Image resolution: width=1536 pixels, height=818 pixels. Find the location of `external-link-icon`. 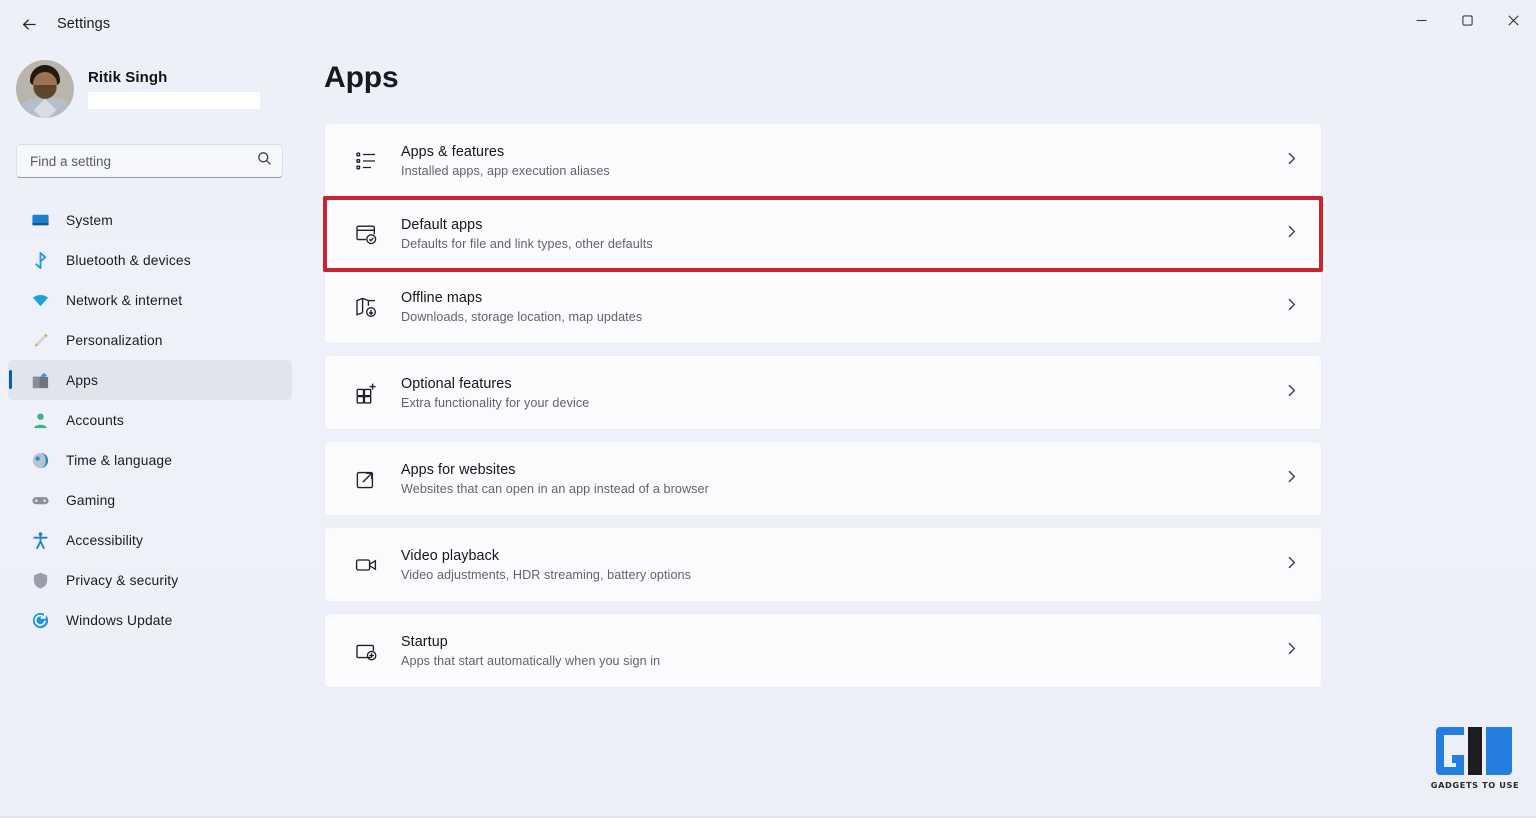

external-link-icon is located at coordinates (366, 479).